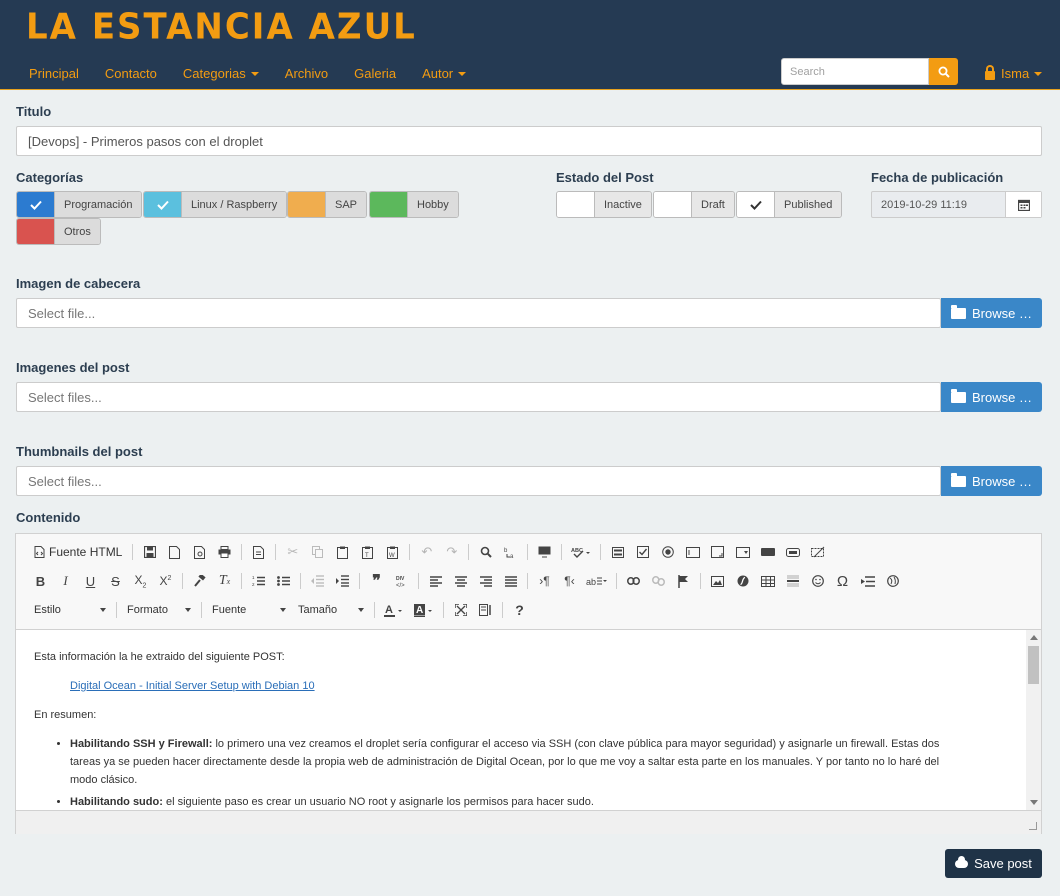  What do you see at coordinates (444, 73) in the screenshot?
I see `nav-autor: Autor` at bounding box center [444, 73].